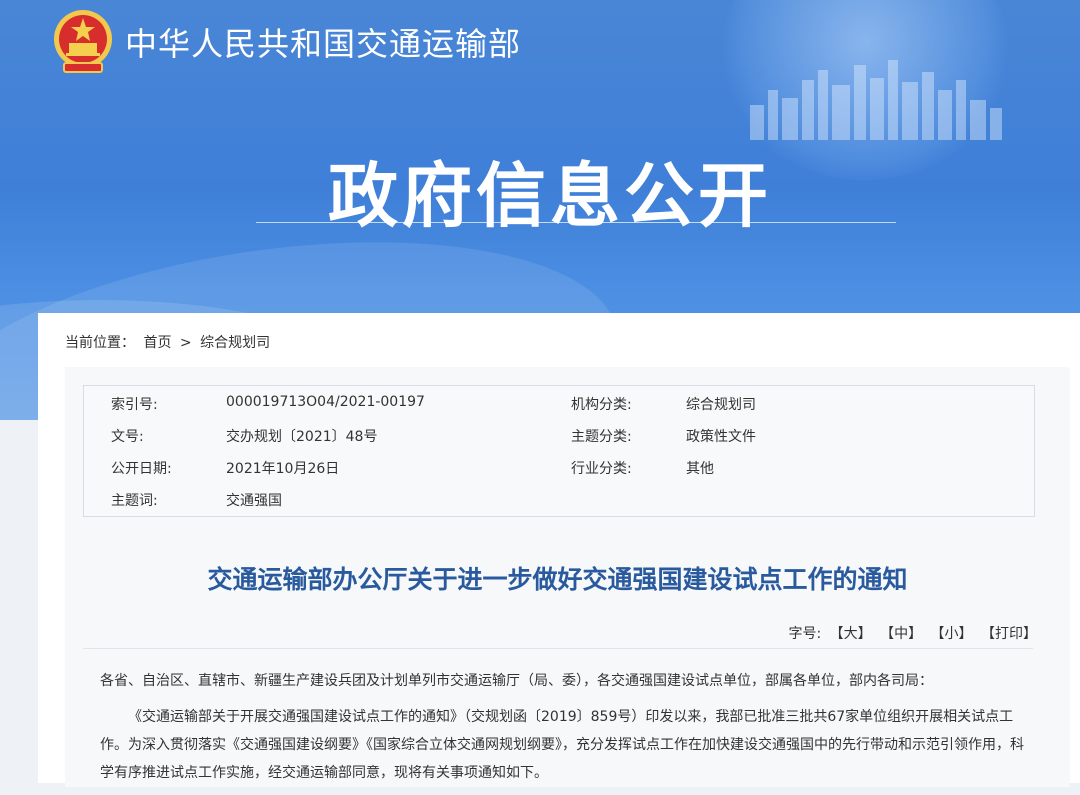 The height and width of the screenshot is (795, 1080). What do you see at coordinates (558, 648) in the screenshot?
I see `content-divider` at bounding box center [558, 648].